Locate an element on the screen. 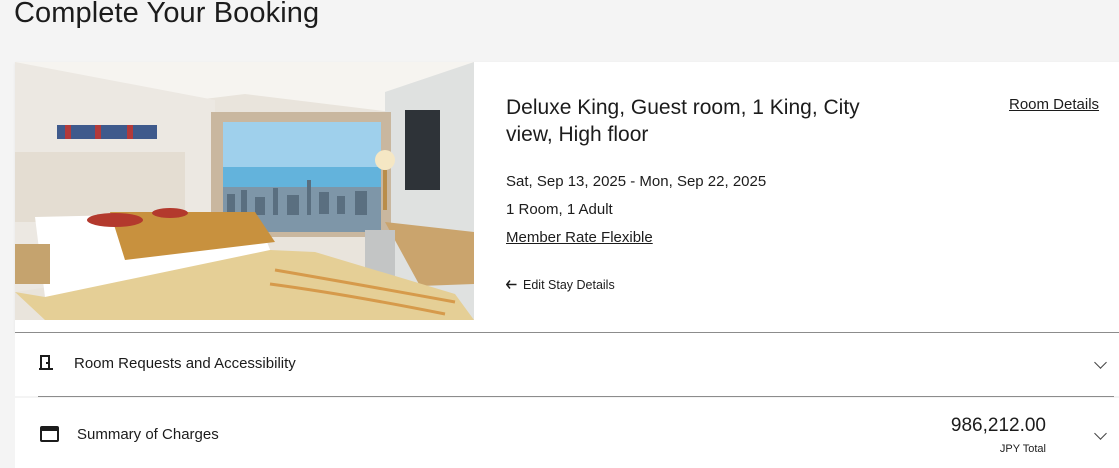 This screenshot has height=468, width=1119. wallet-icon is located at coordinates (49, 436).